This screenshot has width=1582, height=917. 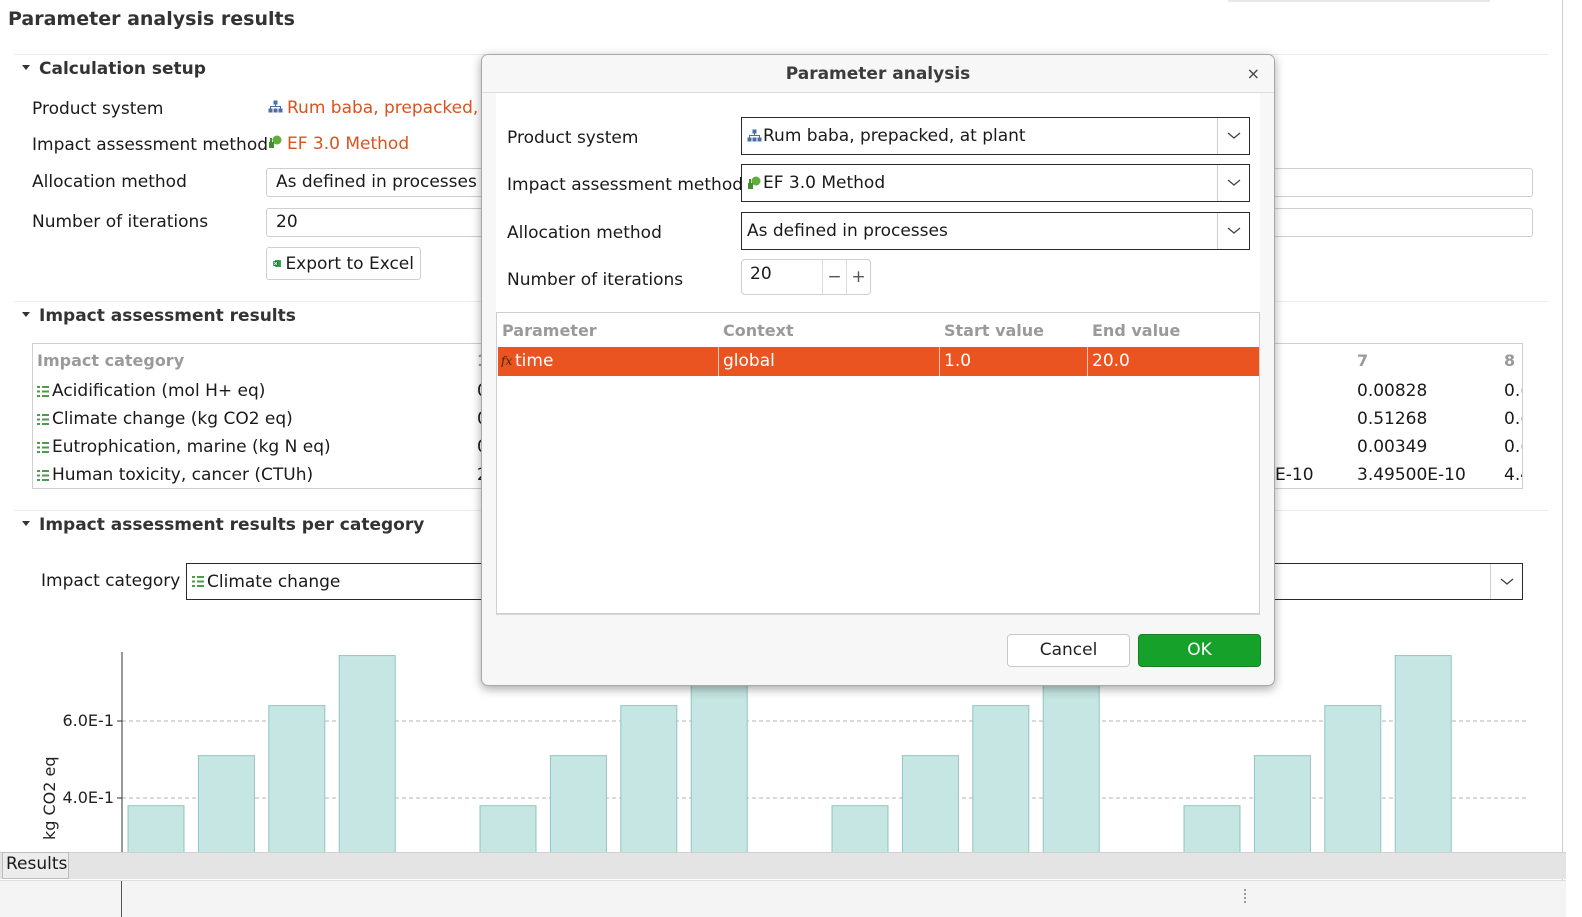 I want to click on cancel-button: Cancel, so click(x=1068, y=650).